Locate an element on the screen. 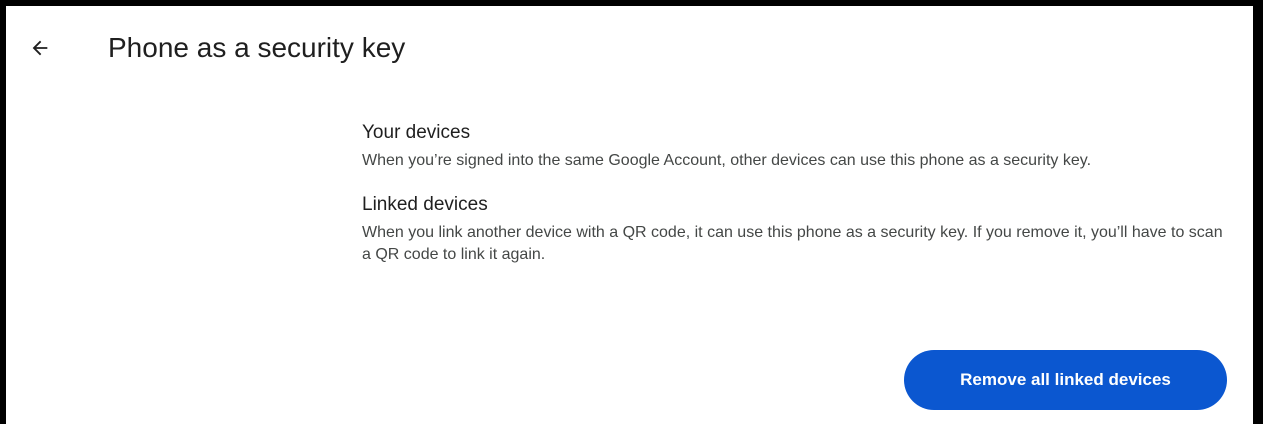 Image resolution: width=1263 pixels, height=424 pixels. page-title: Phone as a security key is located at coordinates (257, 47).